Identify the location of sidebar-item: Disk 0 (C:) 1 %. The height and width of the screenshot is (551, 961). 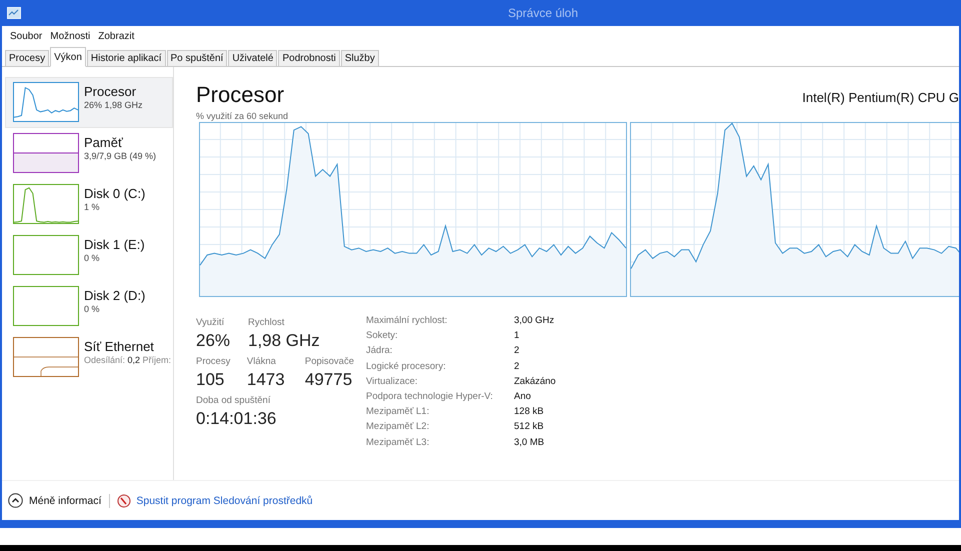
(89, 204).